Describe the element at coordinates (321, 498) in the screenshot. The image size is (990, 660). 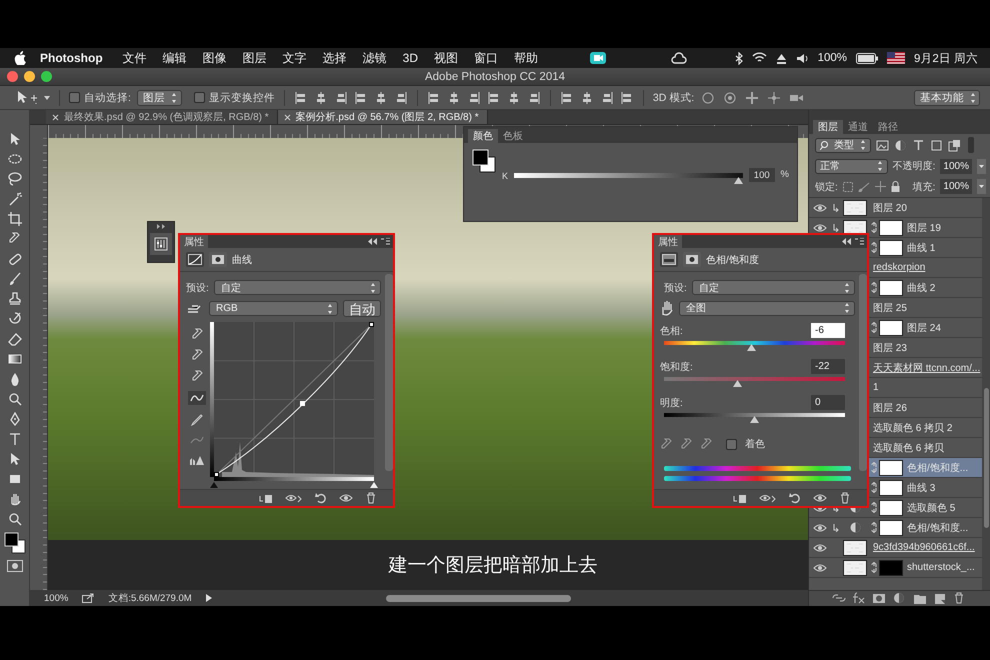
I see `reset-icon` at that location.